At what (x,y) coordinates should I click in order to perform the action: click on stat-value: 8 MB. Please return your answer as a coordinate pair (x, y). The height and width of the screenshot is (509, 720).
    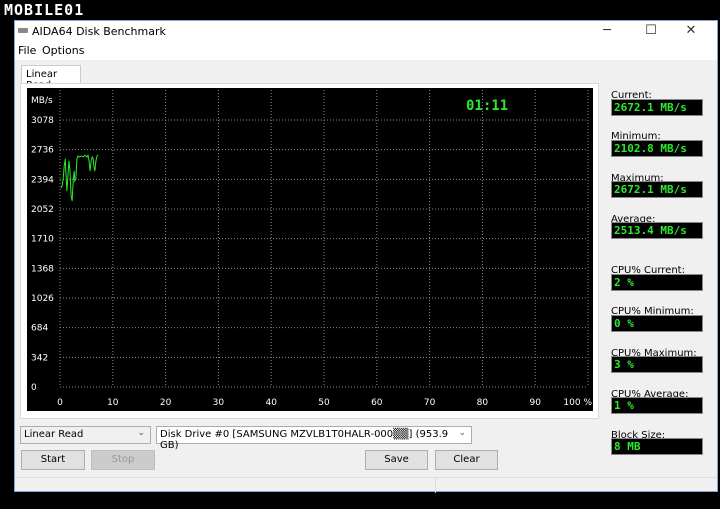
    Looking at the image, I should click on (657, 446).